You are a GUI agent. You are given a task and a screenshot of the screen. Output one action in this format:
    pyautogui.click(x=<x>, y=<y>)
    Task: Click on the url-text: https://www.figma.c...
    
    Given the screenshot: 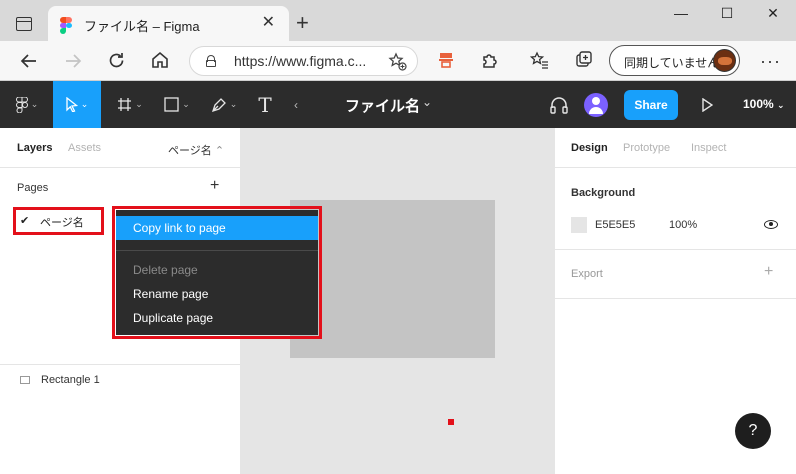 What is the action you would take?
    pyautogui.click(x=300, y=61)
    